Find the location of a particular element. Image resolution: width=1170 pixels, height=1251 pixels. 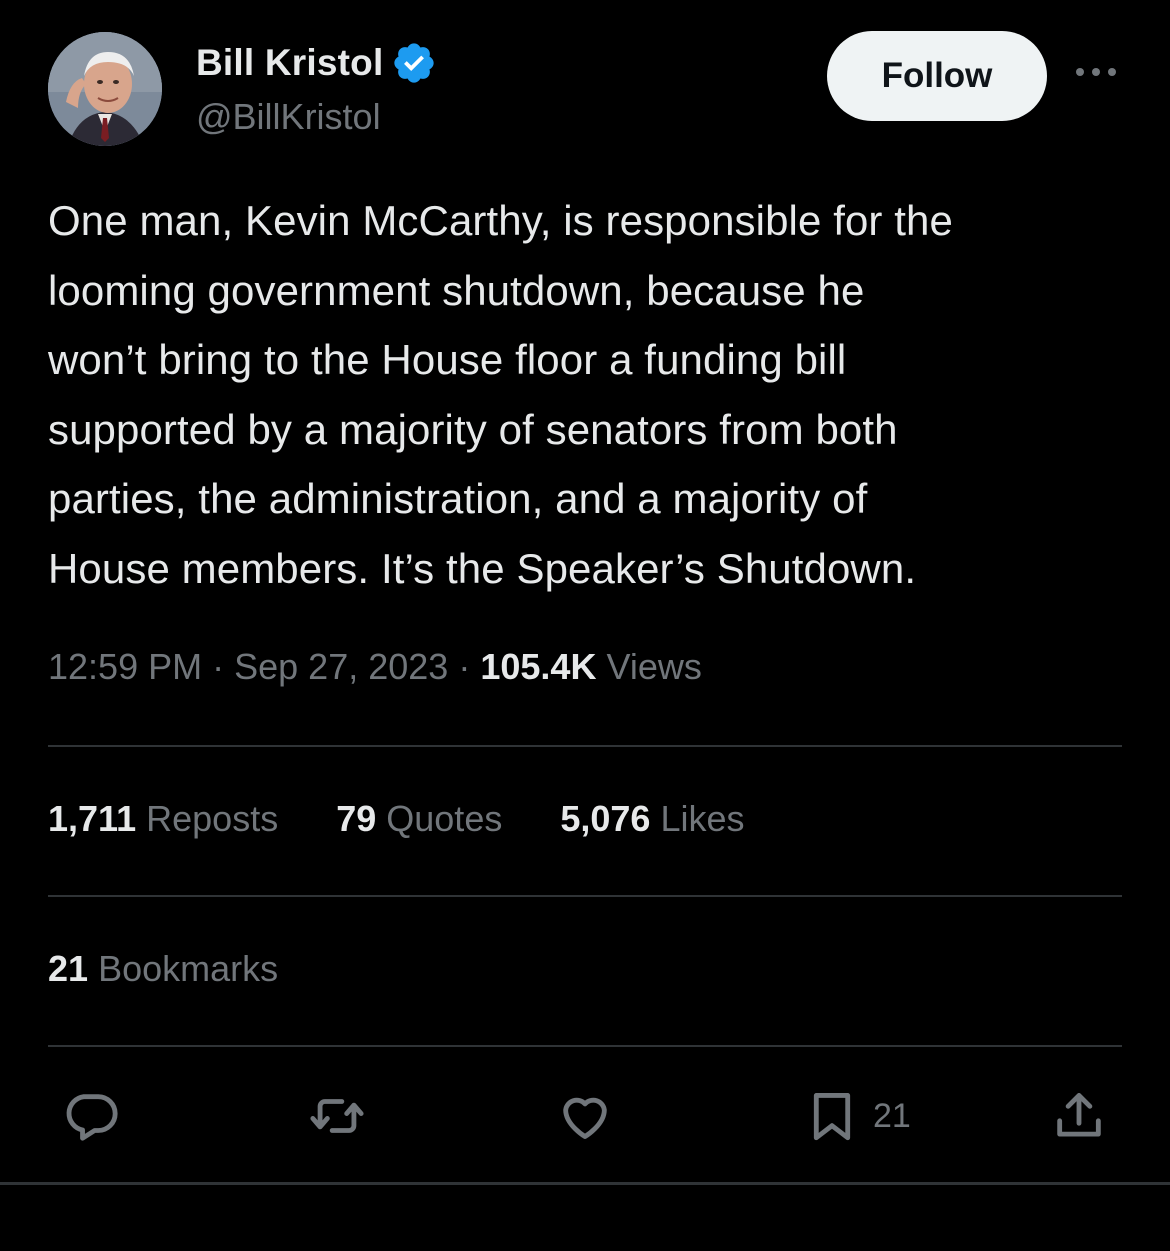

likes-count: 5,076 is located at coordinates (605, 818).